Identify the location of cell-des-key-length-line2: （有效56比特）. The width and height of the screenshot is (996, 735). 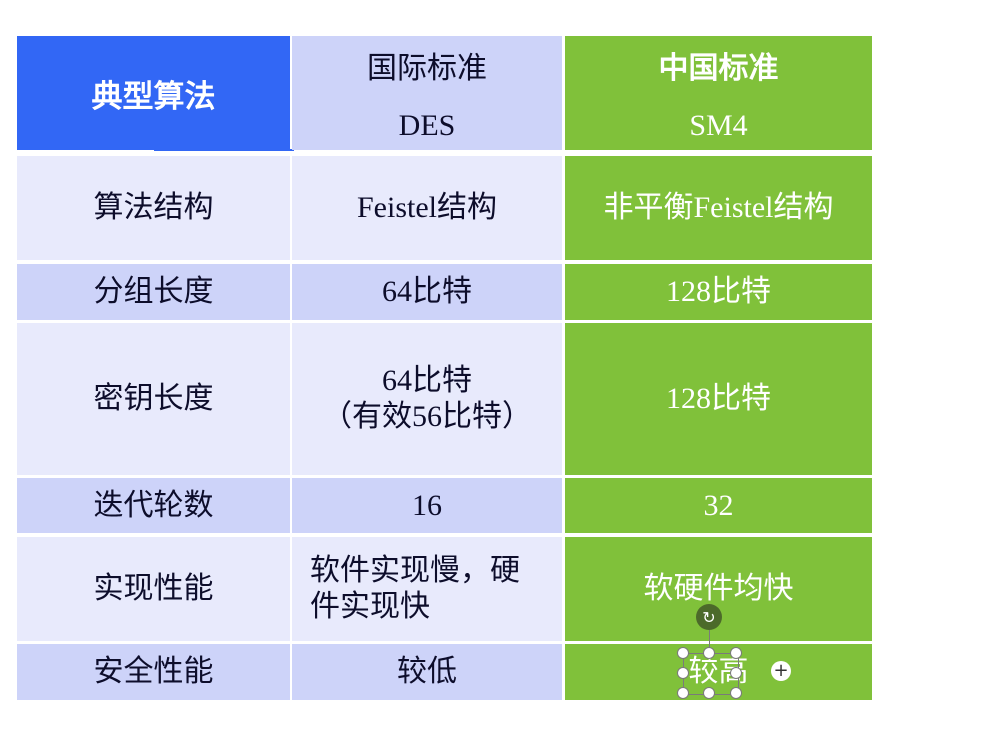
(427, 416).